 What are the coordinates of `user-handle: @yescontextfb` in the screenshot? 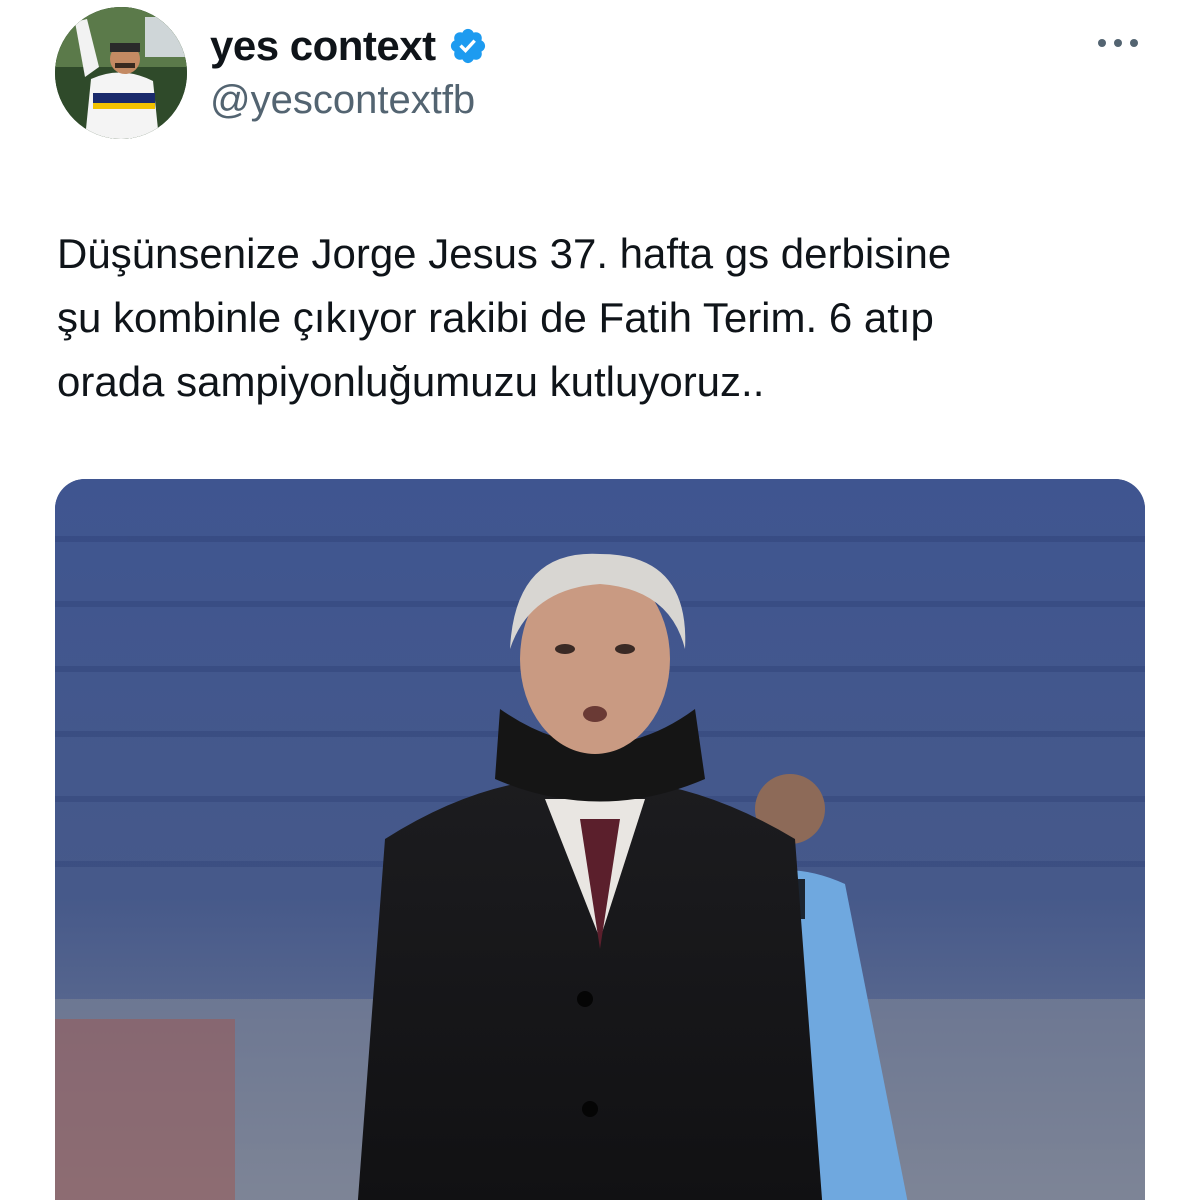 It's located at (349, 100).